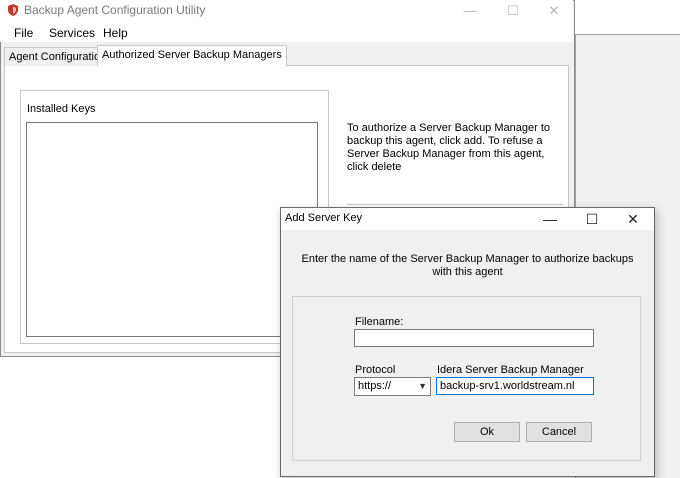  What do you see at coordinates (510, 370) in the screenshot?
I see `manager-label: Idera Server Backup Manager` at bounding box center [510, 370].